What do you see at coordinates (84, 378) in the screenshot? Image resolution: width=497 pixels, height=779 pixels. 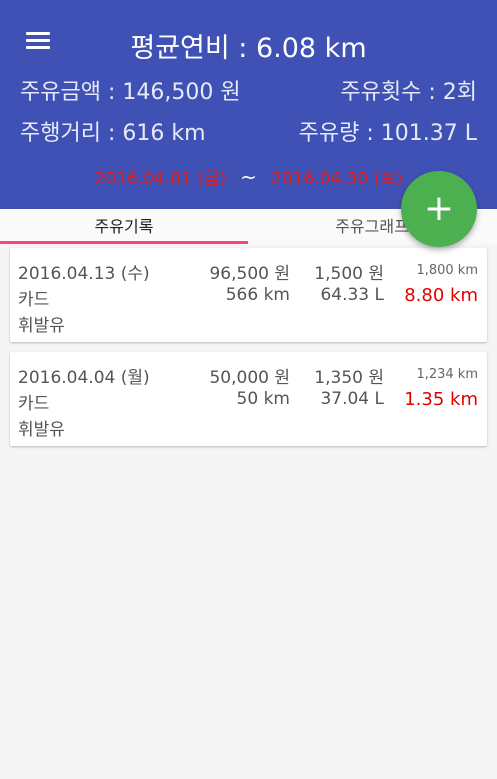 I see `record-date: 2016.04.04 (월)` at bounding box center [84, 378].